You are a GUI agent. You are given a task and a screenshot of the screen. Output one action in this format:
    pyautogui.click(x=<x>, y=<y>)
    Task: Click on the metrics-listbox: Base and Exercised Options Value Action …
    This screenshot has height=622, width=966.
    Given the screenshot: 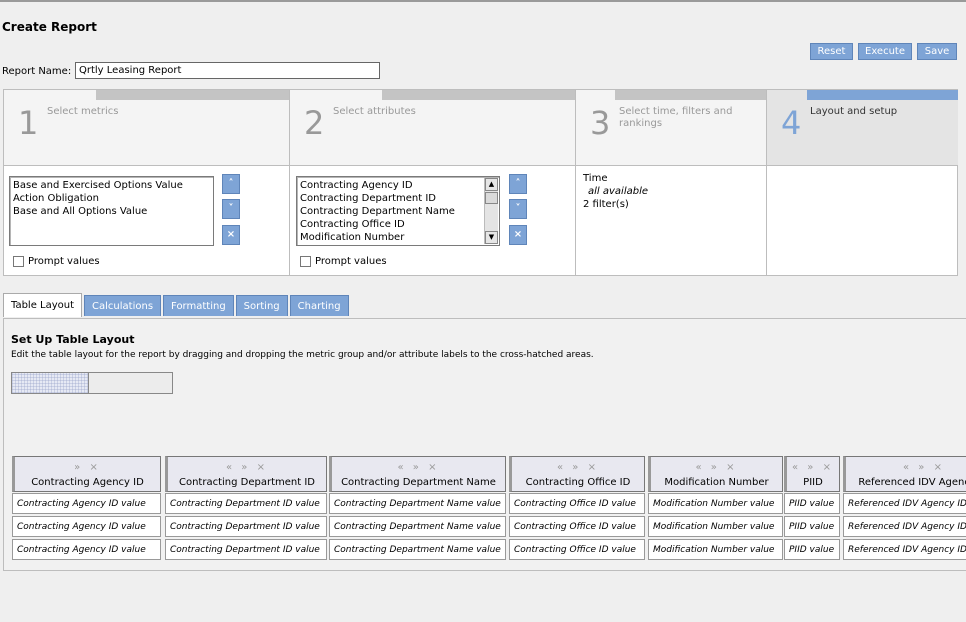 What is the action you would take?
    pyautogui.click(x=111, y=211)
    